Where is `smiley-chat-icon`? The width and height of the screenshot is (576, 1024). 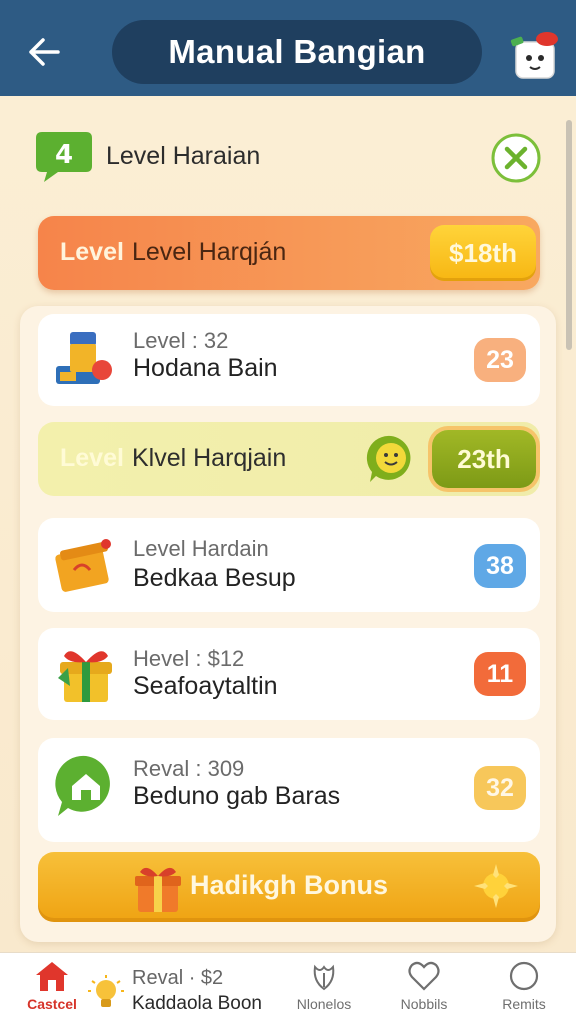 smiley-chat-icon is located at coordinates (391, 459).